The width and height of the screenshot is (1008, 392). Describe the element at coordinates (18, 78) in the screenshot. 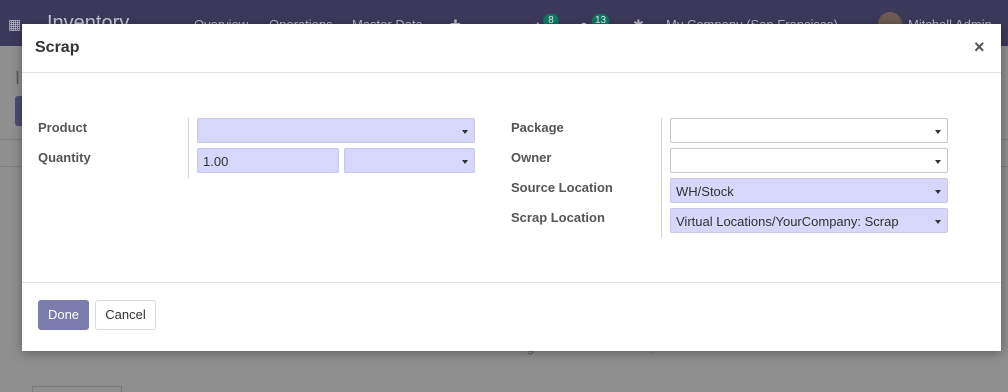

I see `breadcrumb: I` at that location.